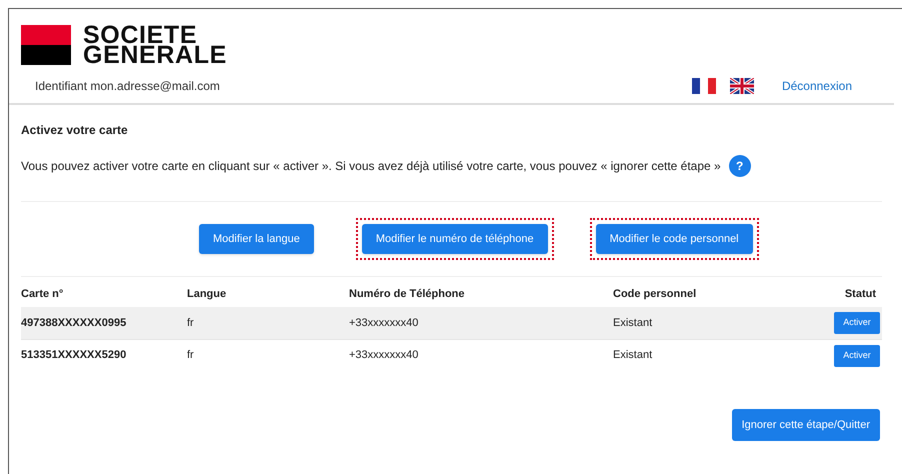 This screenshot has height=474, width=902. Describe the element at coordinates (674, 239) in the screenshot. I see `action-button: Modifier le code personnel` at that location.